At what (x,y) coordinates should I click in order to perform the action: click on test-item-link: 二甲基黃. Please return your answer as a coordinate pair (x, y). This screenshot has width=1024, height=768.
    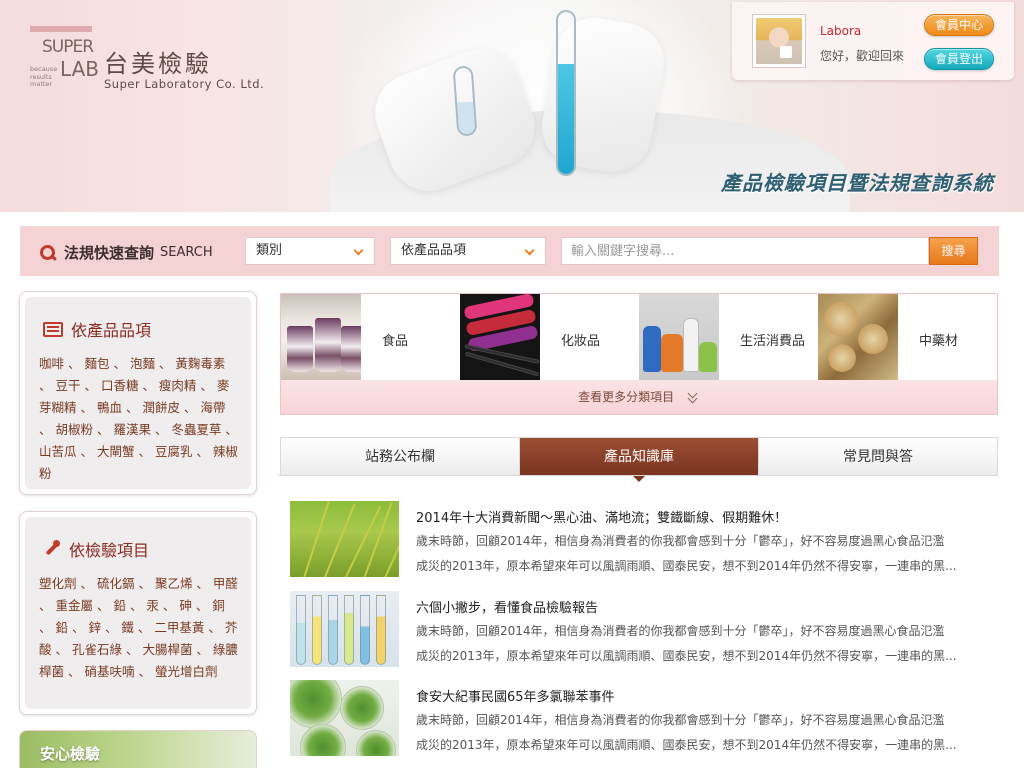
    Looking at the image, I should click on (179, 627).